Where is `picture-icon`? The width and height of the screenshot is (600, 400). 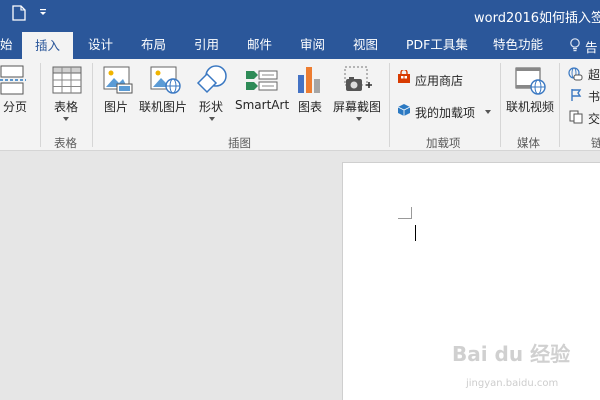 picture-icon is located at coordinates (118, 80).